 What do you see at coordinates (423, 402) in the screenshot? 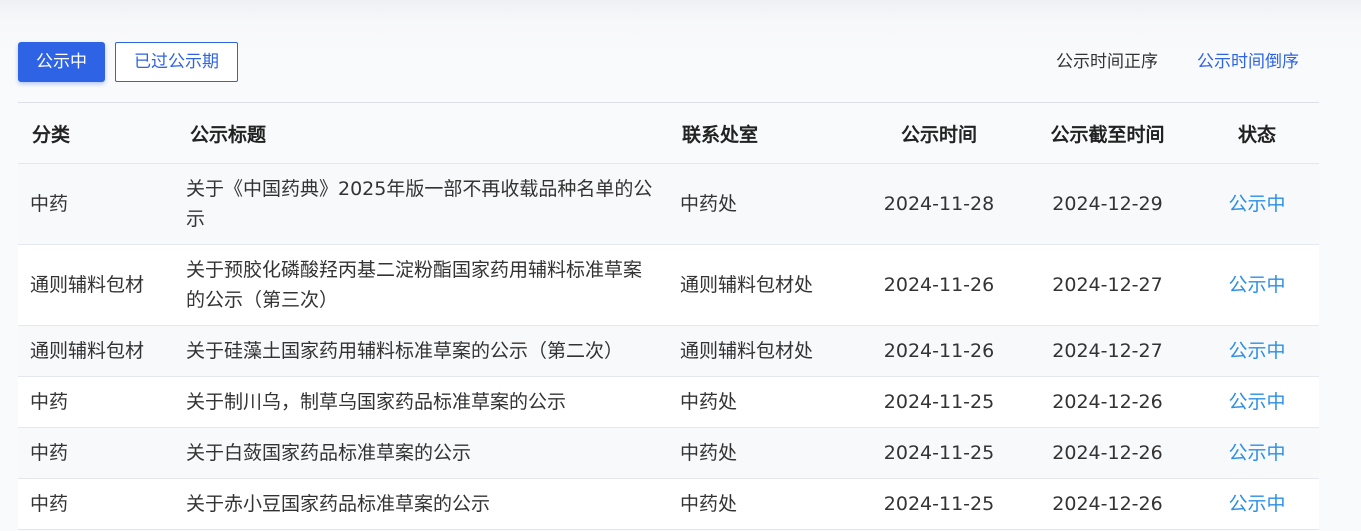
I see `cell-title-link: 关于制川乌，制草乌国家药品标准草案的公示` at bounding box center [423, 402].